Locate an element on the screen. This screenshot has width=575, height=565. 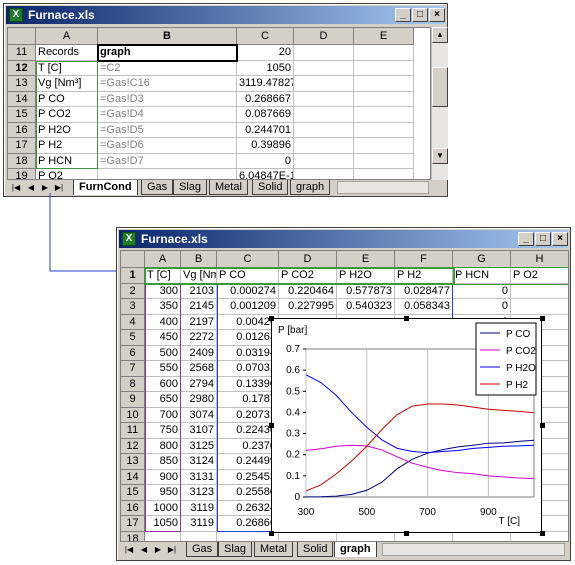
header-cell: P O2 is located at coordinates (539, 276).